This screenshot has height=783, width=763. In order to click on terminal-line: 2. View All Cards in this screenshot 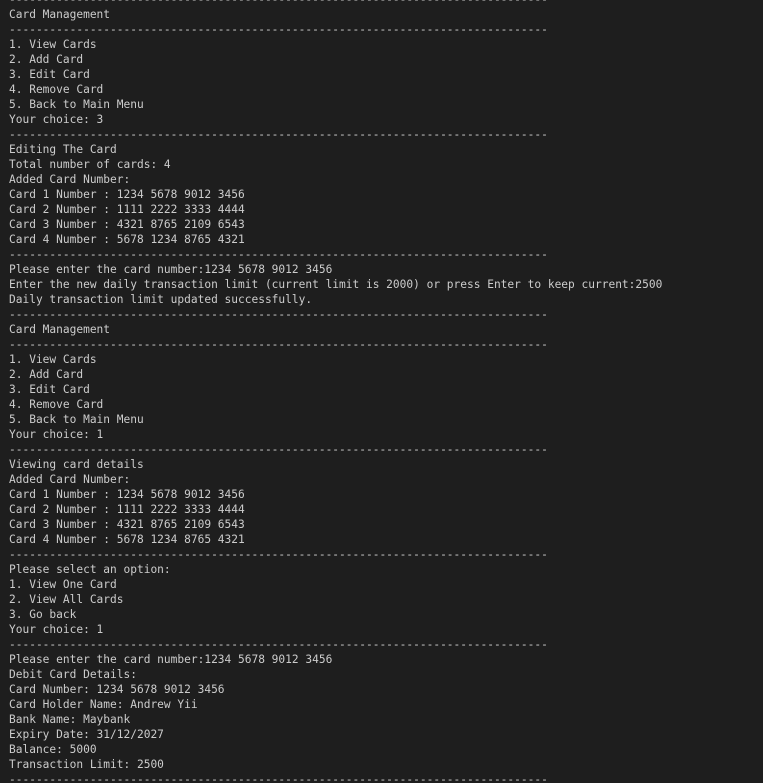, I will do `click(66, 599)`.